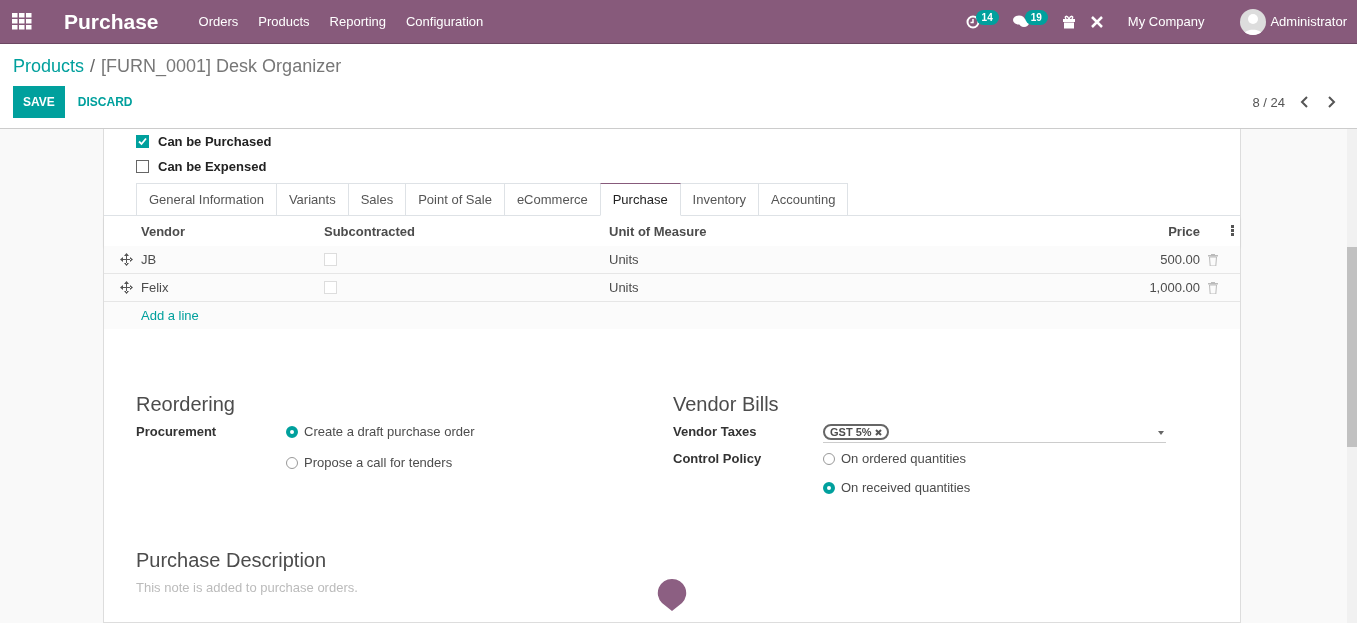  Describe the element at coordinates (221, 66) in the screenshot. I see `record-title: [FURN_0001] Desk Organizer` at that location.